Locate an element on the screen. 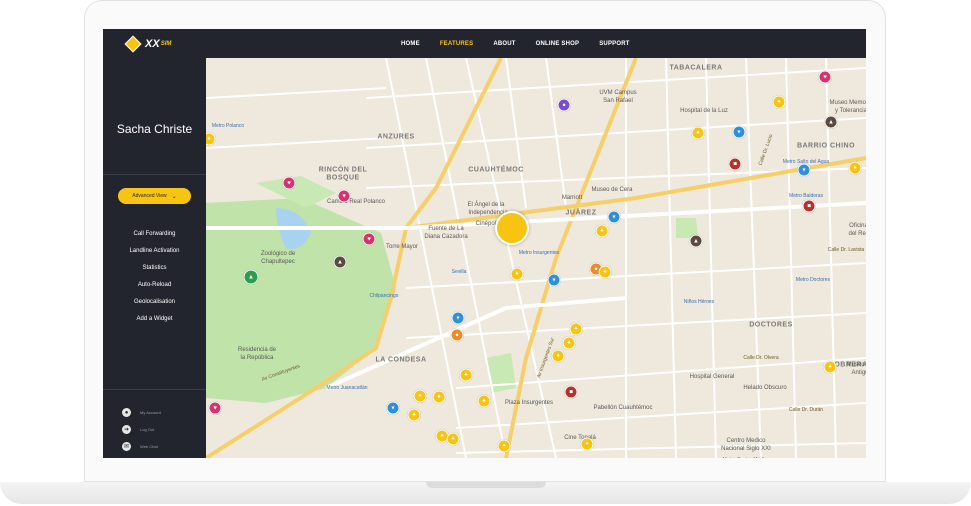 The height and width of the screenshot is (506, 971). place-label: la República is located at coordinates (257, 358).